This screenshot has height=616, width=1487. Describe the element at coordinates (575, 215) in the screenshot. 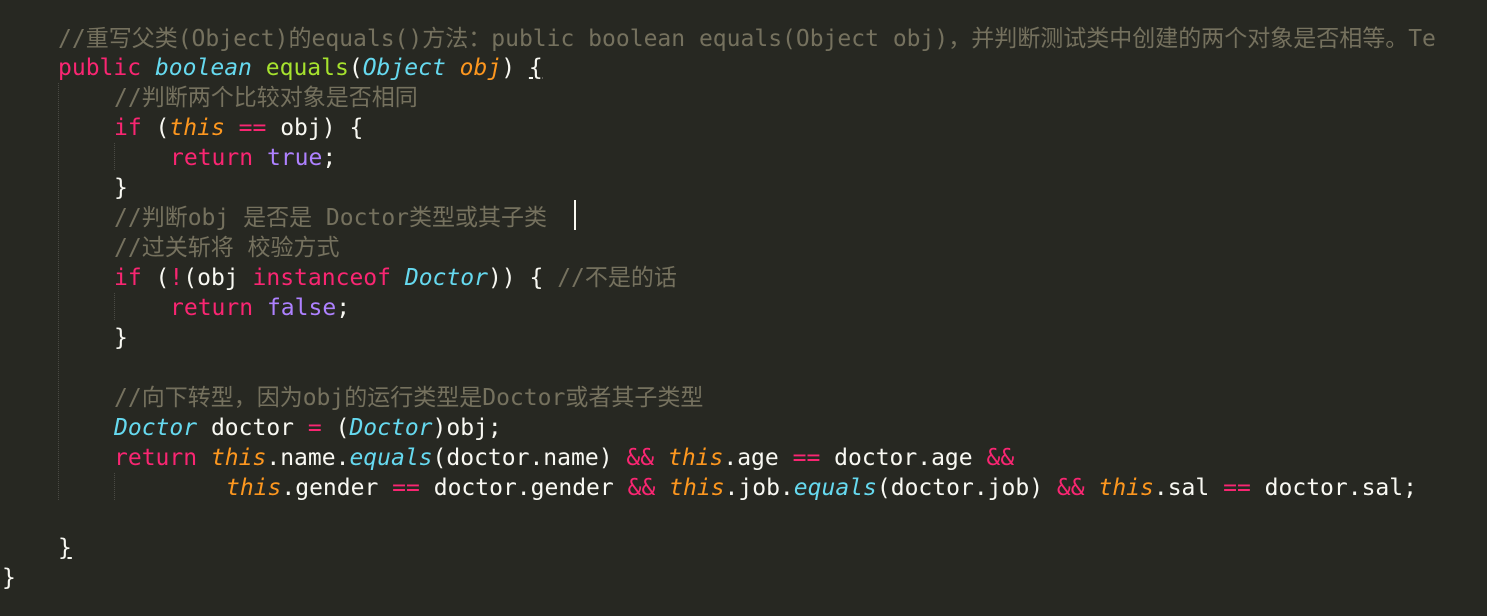

I see `text-cursor` at that location.